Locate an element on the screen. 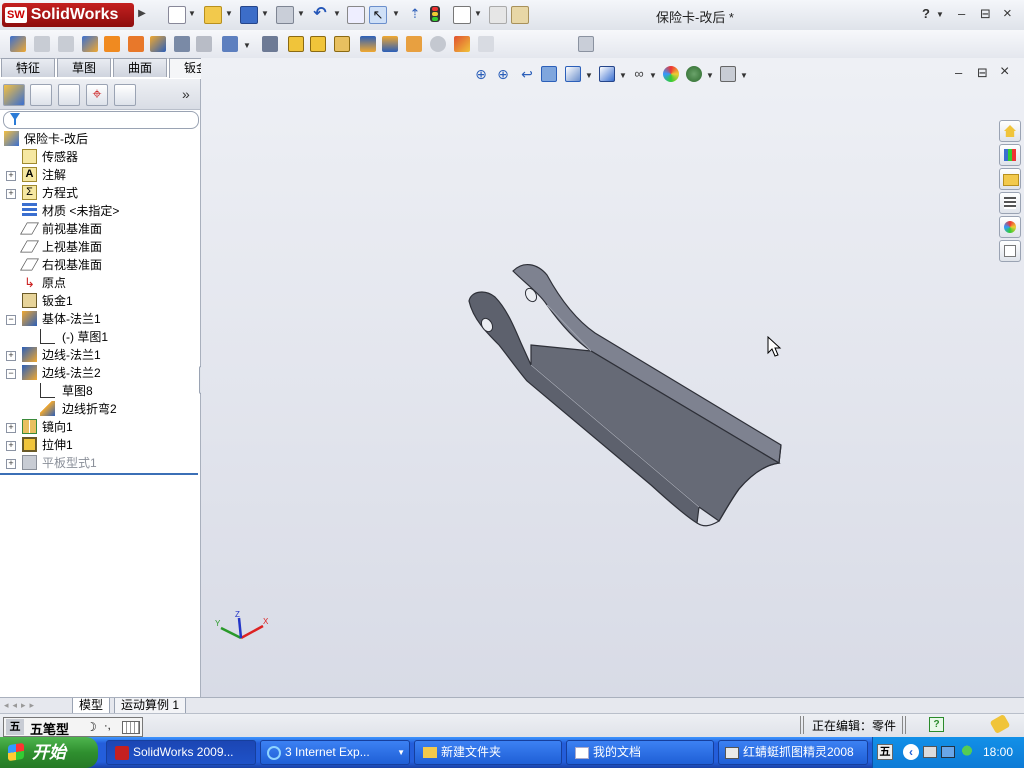  display-manager-tab-icon is located at coordinates (125, 95).